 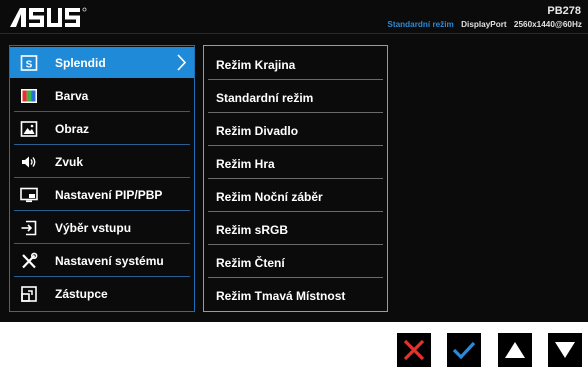 I want to click on chevron-right-icon, so click(x=181, y=62).